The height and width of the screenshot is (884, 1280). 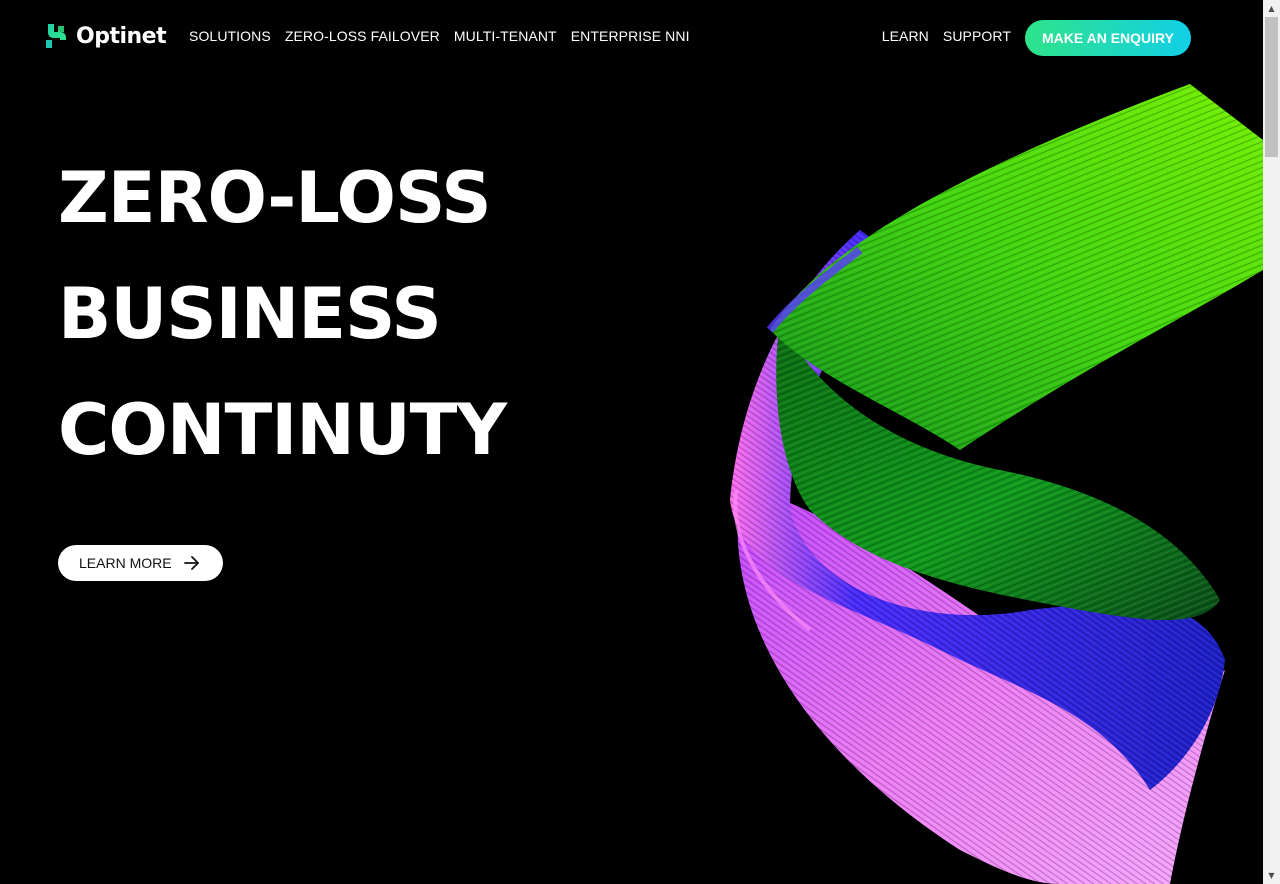 I want to click on optinet-logo-mark-icon, so click(x=56, y=36).